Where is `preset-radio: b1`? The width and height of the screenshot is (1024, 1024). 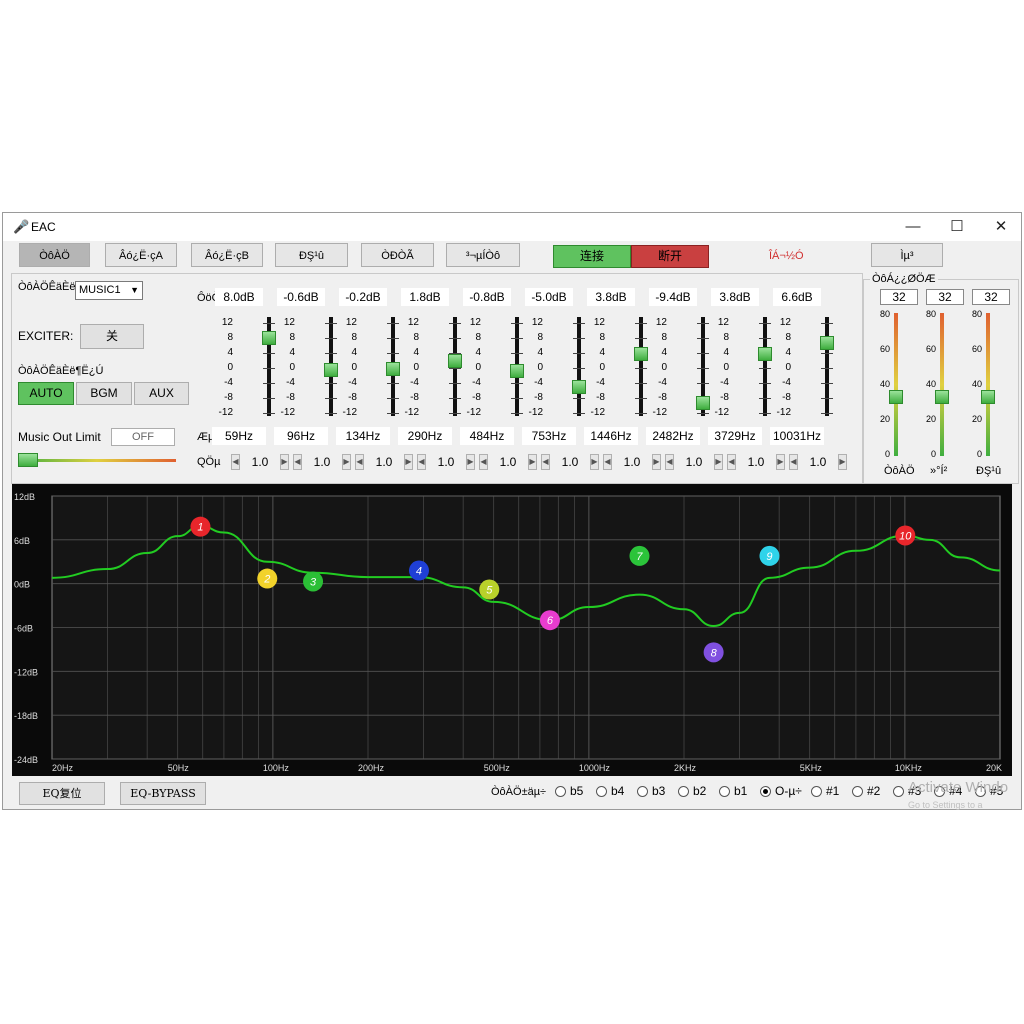
preset-radio: b1 is located at coordinates (733, 791).